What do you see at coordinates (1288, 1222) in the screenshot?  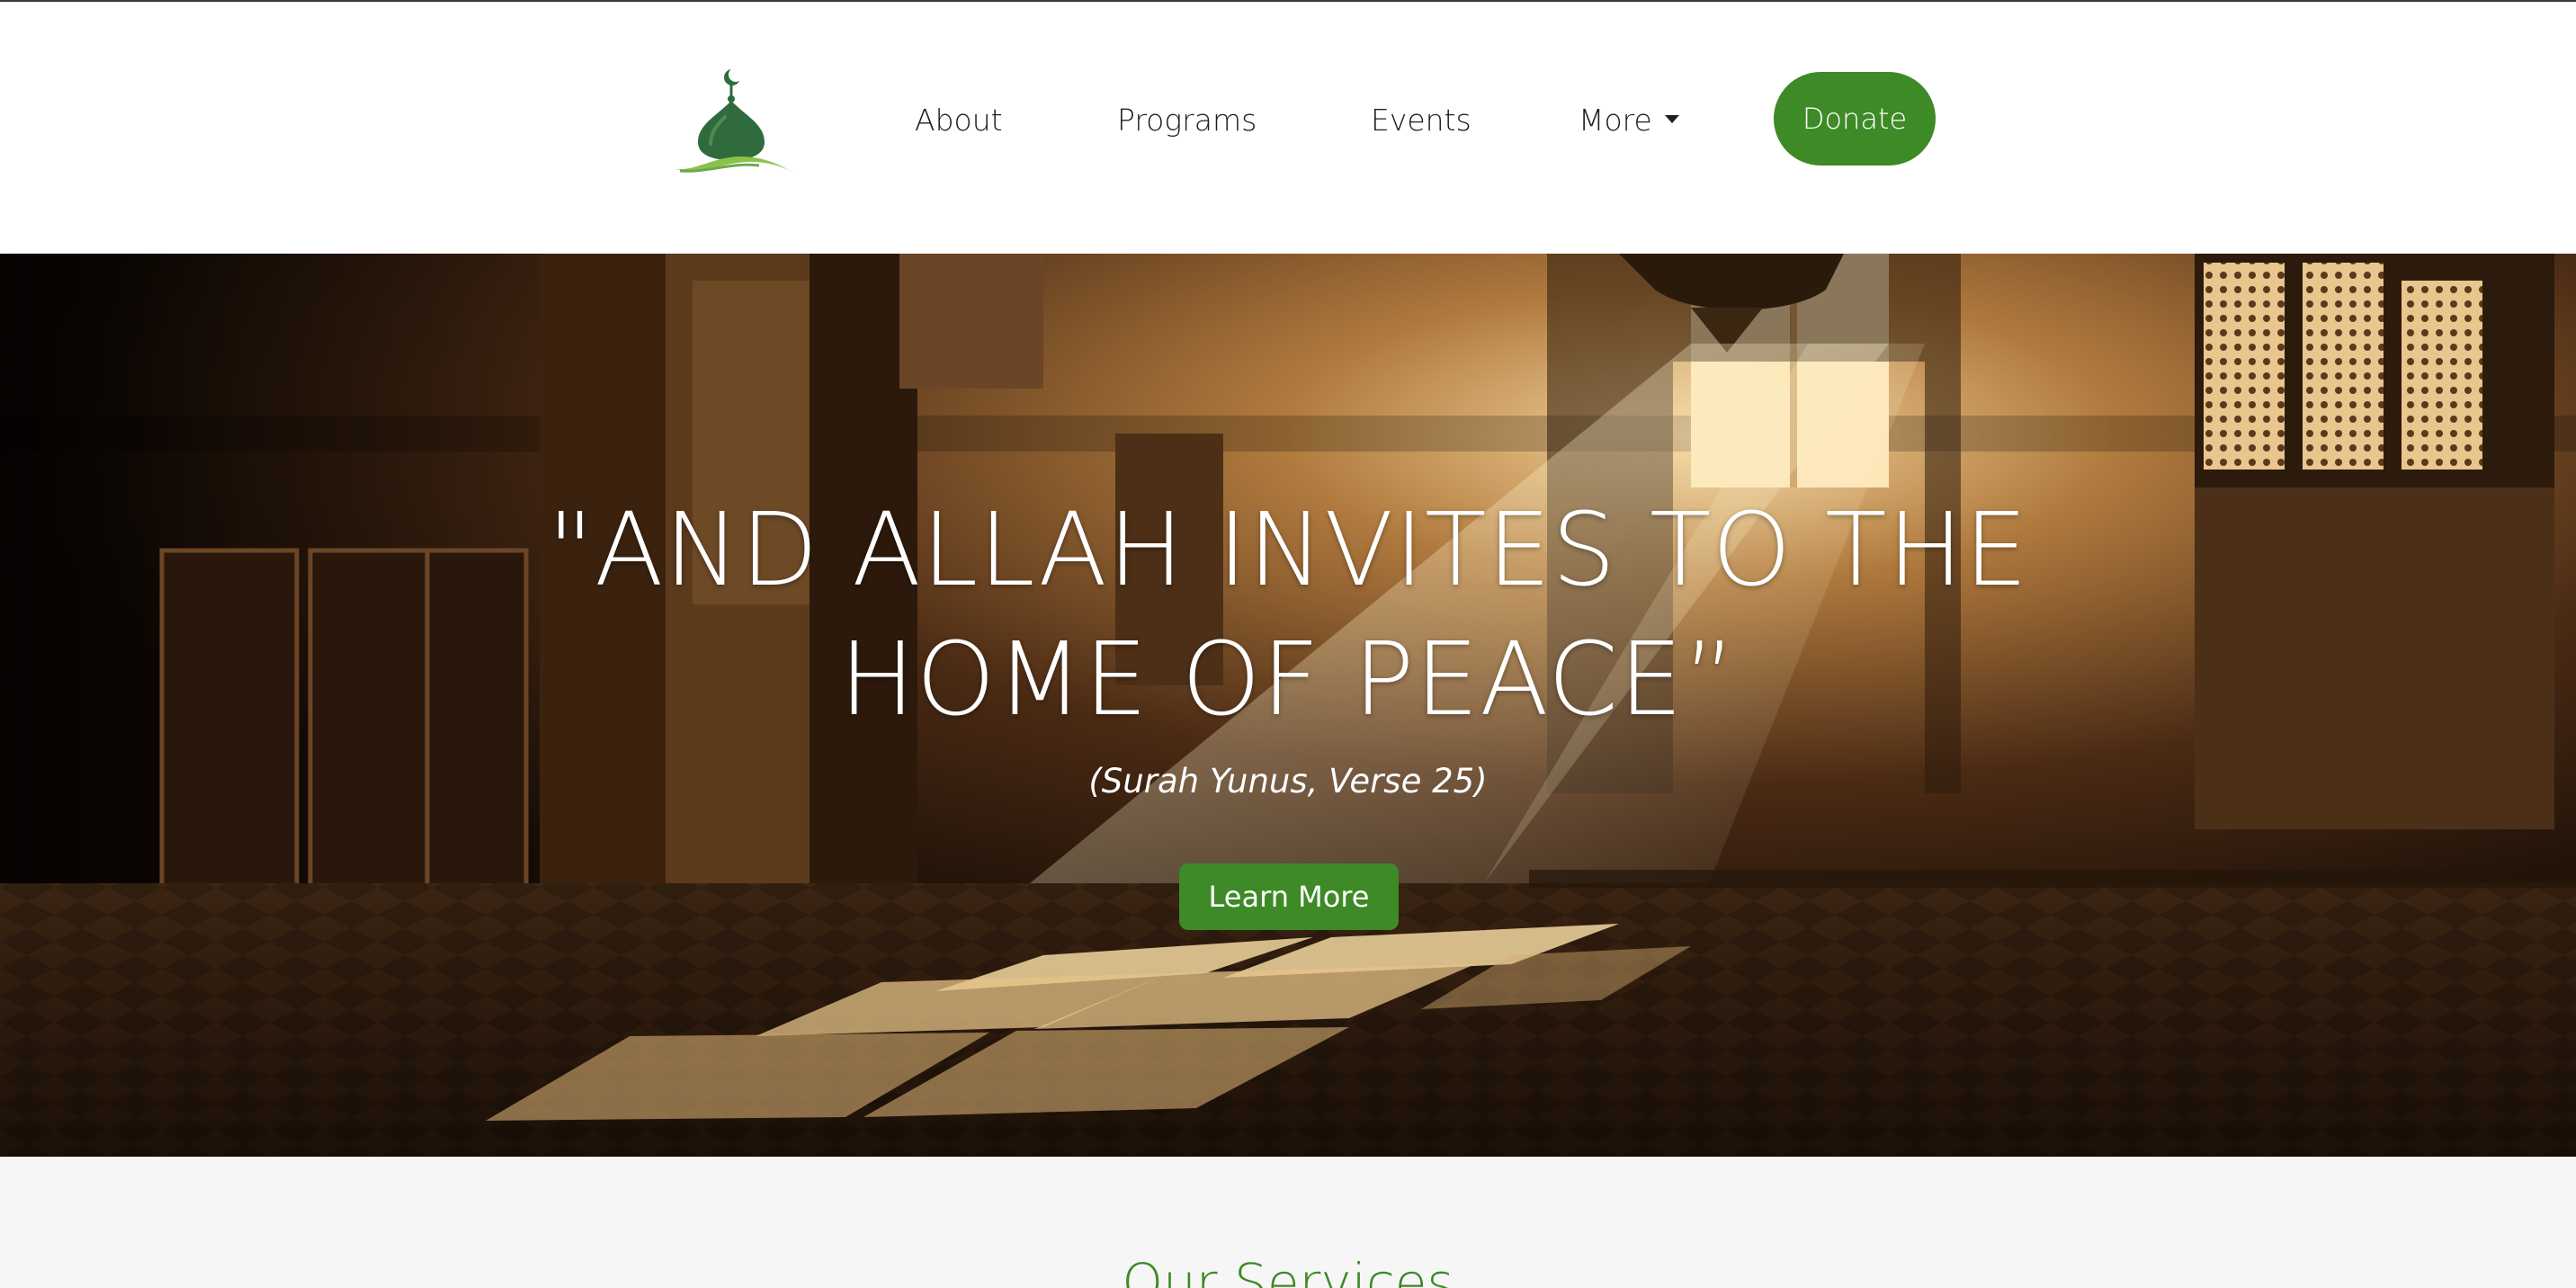 I see `services-section: Our Services` at bounding box center [1288, 1222].